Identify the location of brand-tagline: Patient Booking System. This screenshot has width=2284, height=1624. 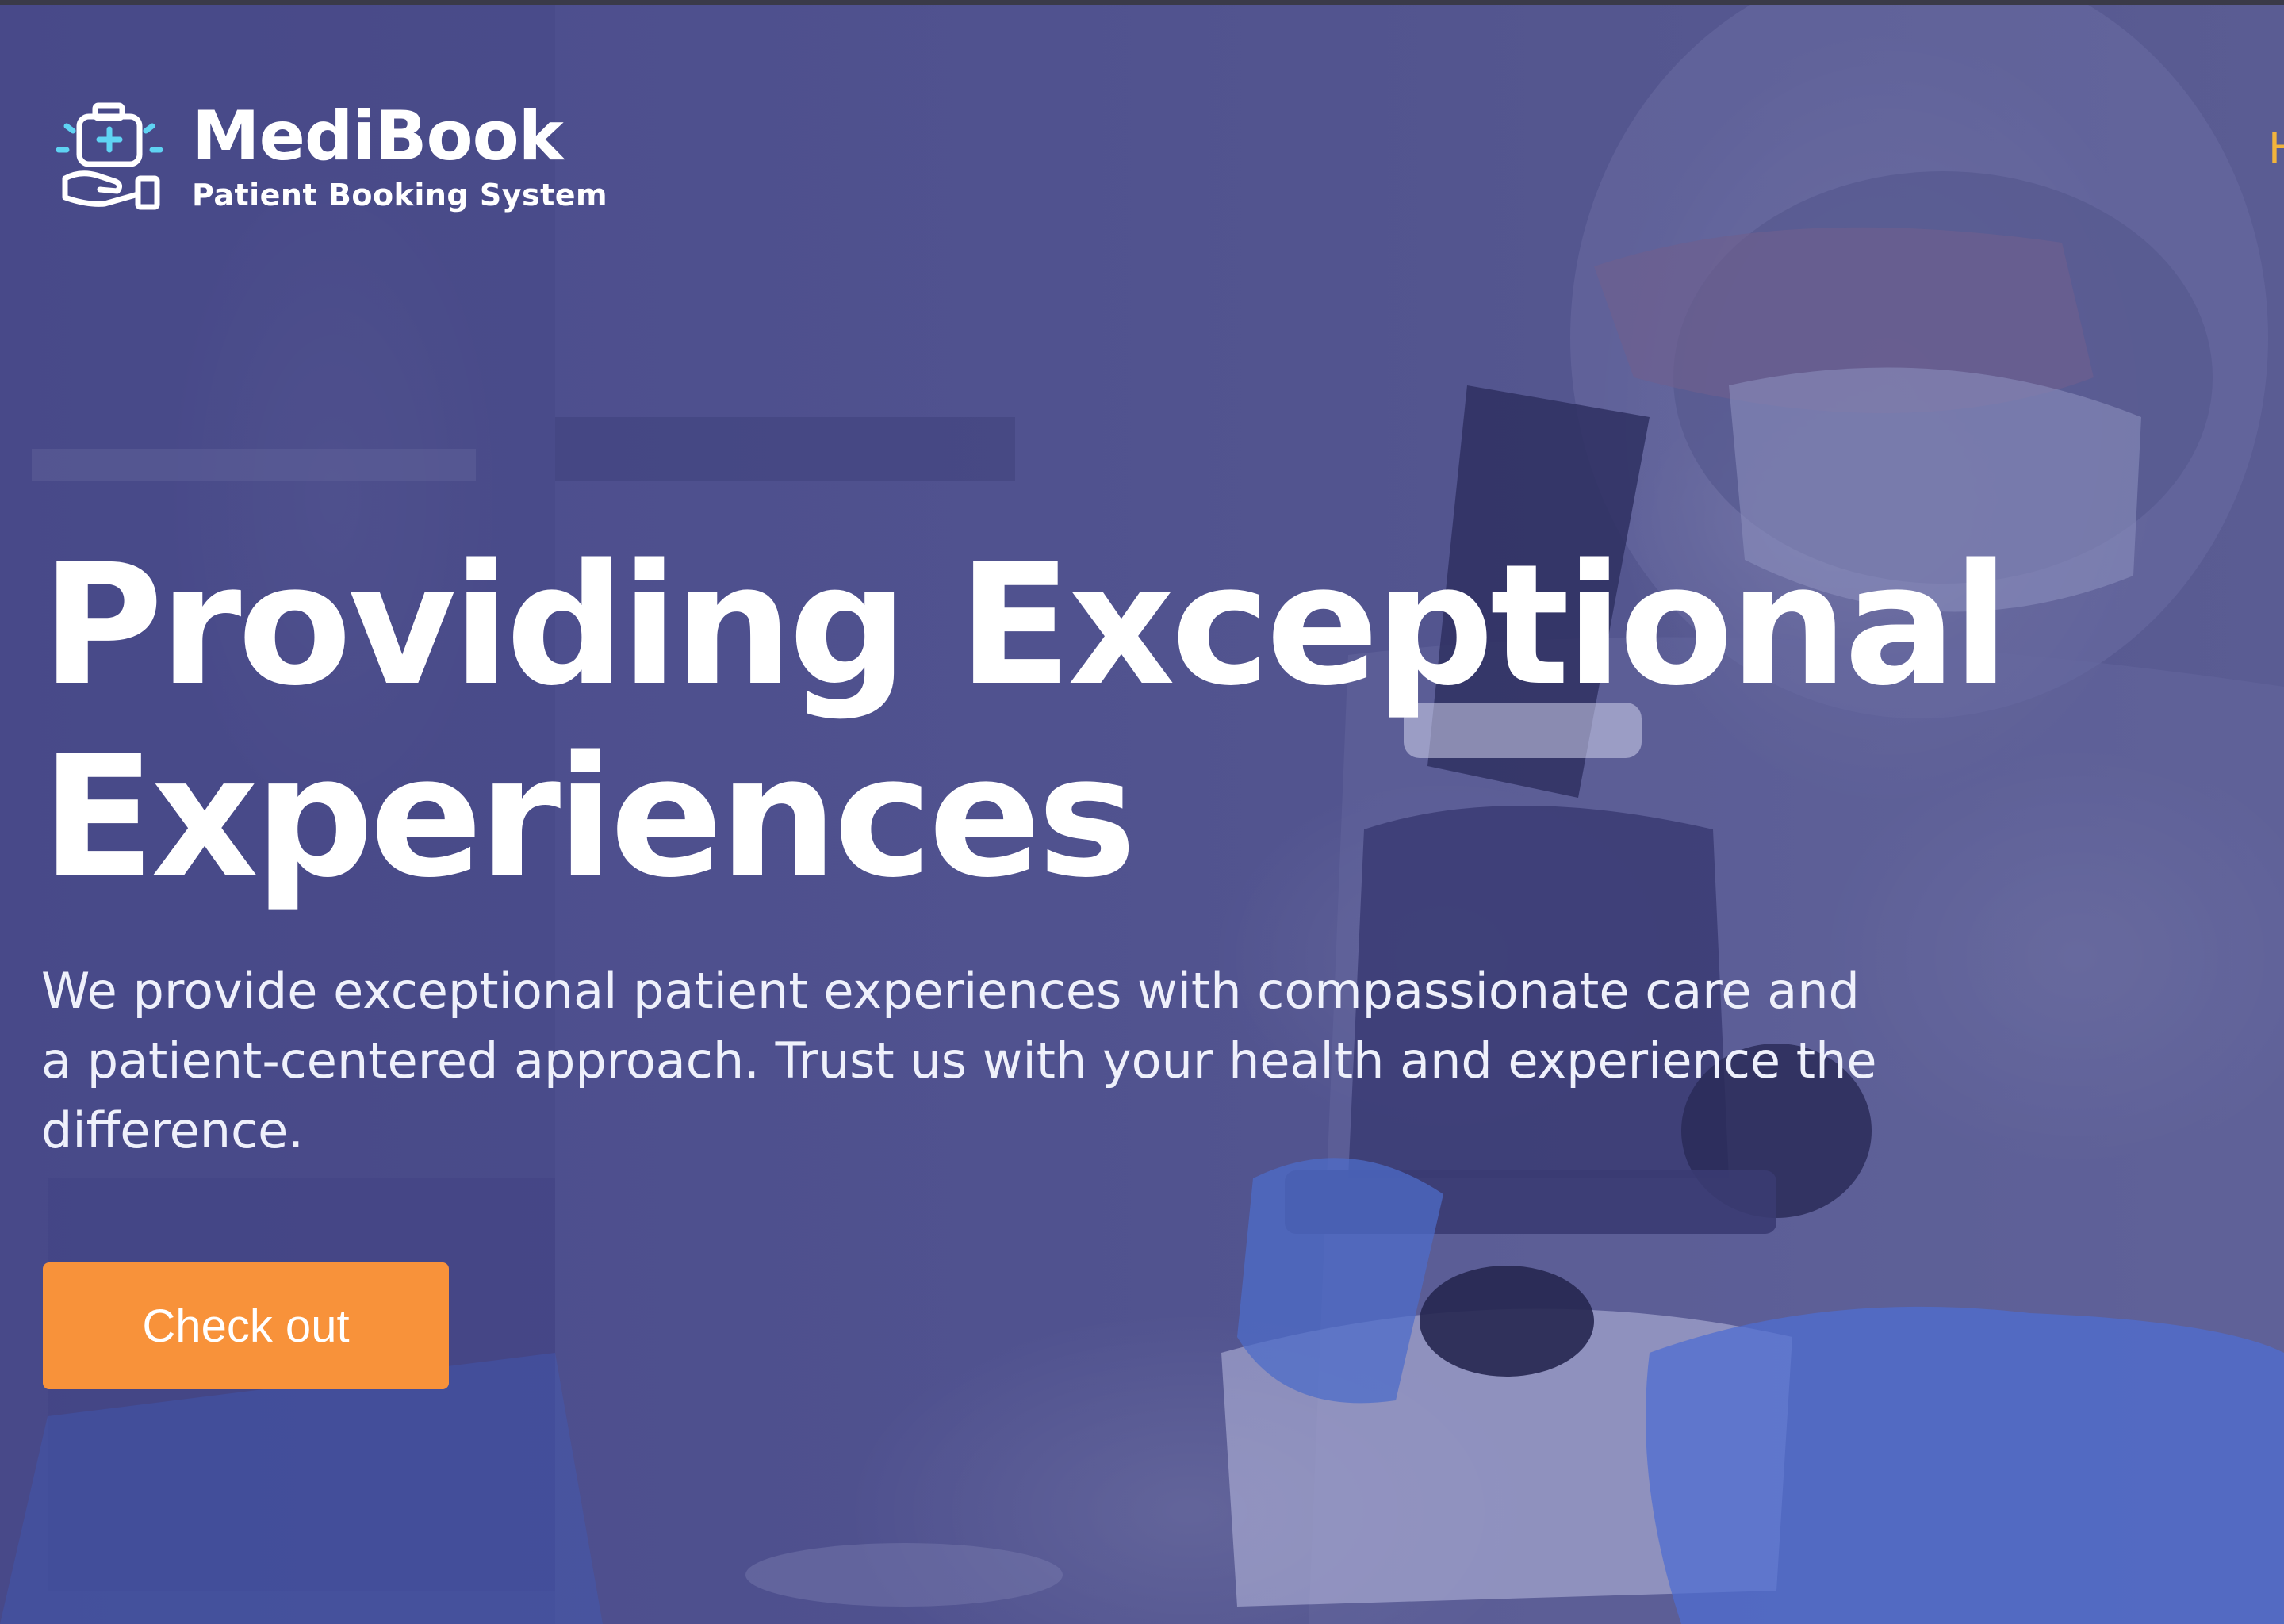
(400, 195).